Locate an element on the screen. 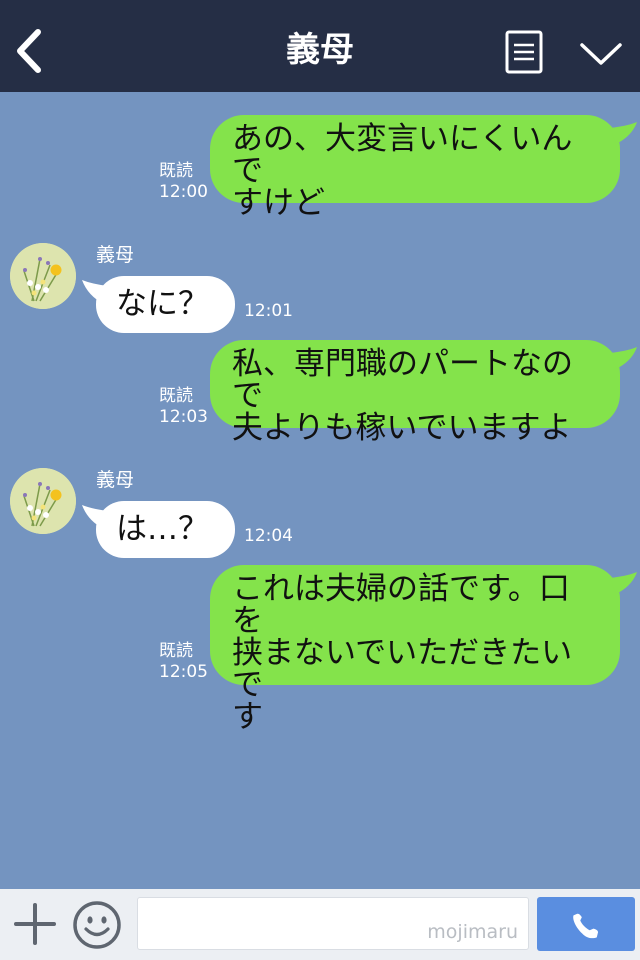  menu-dropdown-button is located at coordinates (601, 53).